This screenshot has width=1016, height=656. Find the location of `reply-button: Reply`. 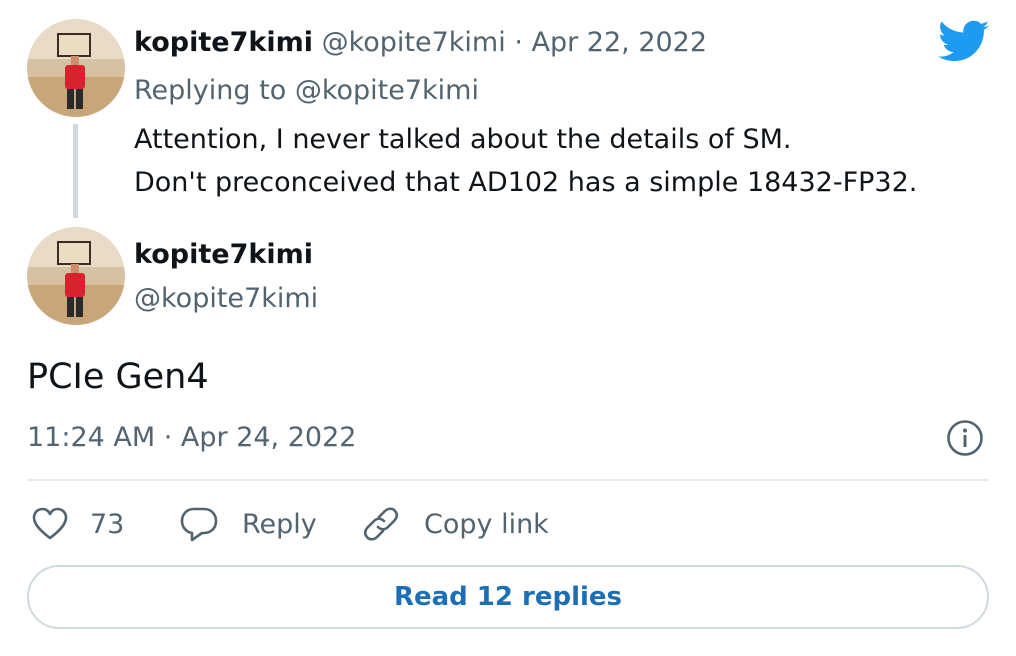

reply-button: Reply is located at coordinates (248, 524).